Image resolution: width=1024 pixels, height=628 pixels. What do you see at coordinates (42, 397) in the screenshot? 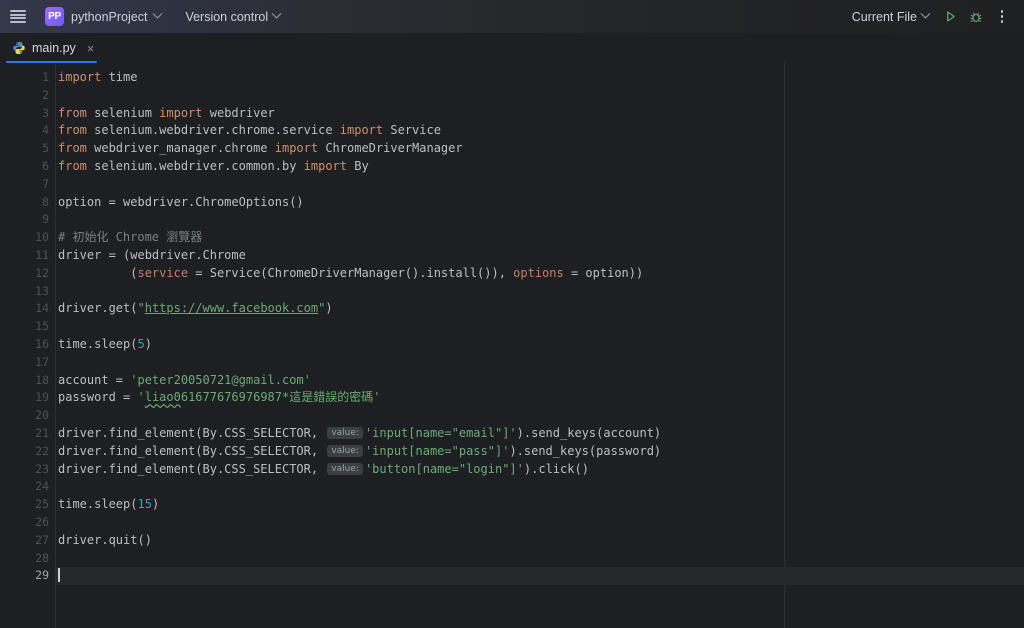
I see `line-number: 19` at bounding box center [42, 397].